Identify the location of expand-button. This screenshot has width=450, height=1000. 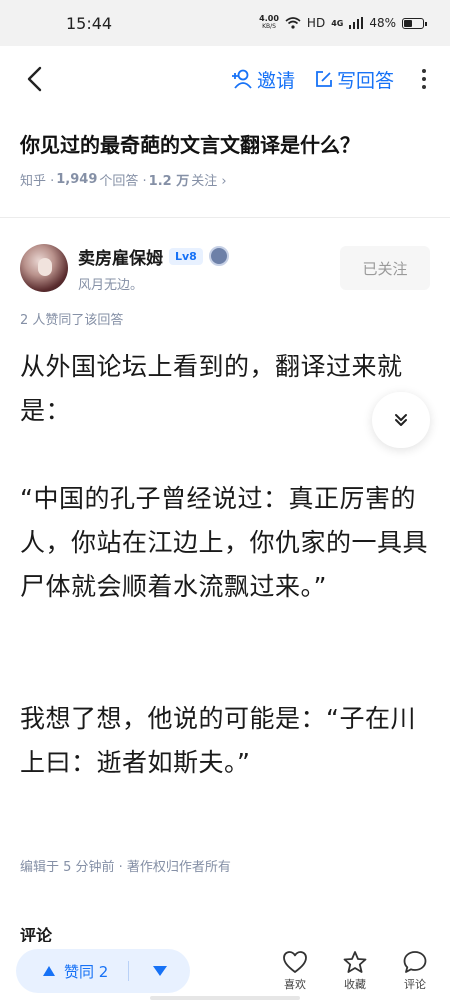
(401, 420).